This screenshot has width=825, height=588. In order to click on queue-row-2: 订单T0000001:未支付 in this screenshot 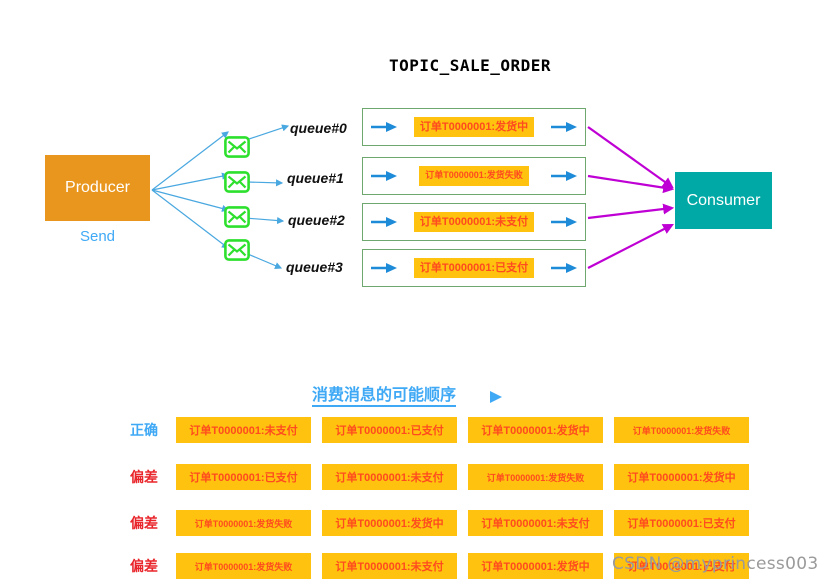, I will do `click(474, 222)`.